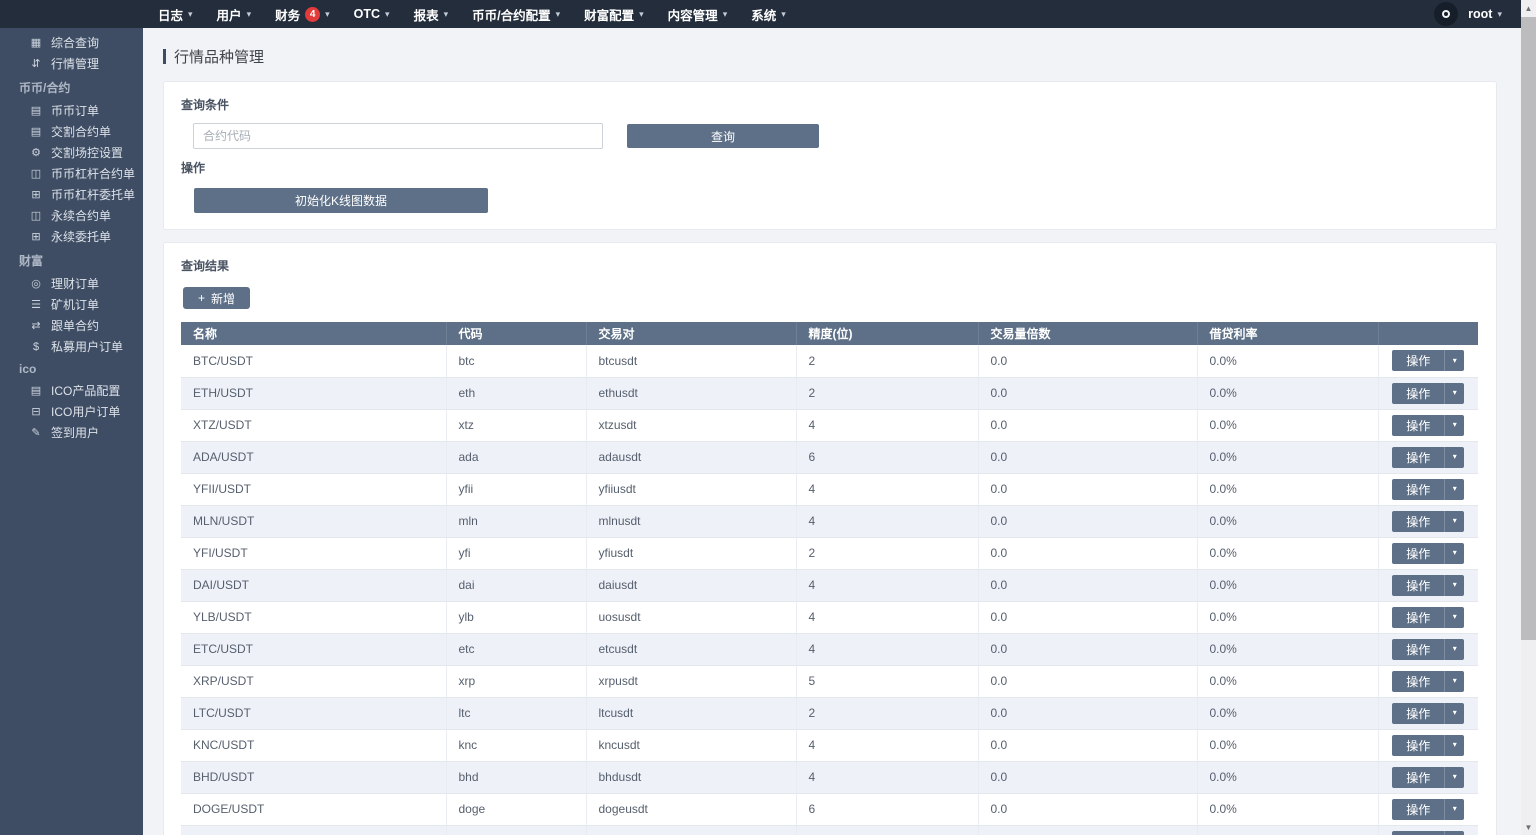 The height and width of the screenshot is (835, 1536). What do you see at coordinates (1528, 8) in the screenshot?
I see `scroll-up-icon: ▲` at bounding box center [1528, 8].